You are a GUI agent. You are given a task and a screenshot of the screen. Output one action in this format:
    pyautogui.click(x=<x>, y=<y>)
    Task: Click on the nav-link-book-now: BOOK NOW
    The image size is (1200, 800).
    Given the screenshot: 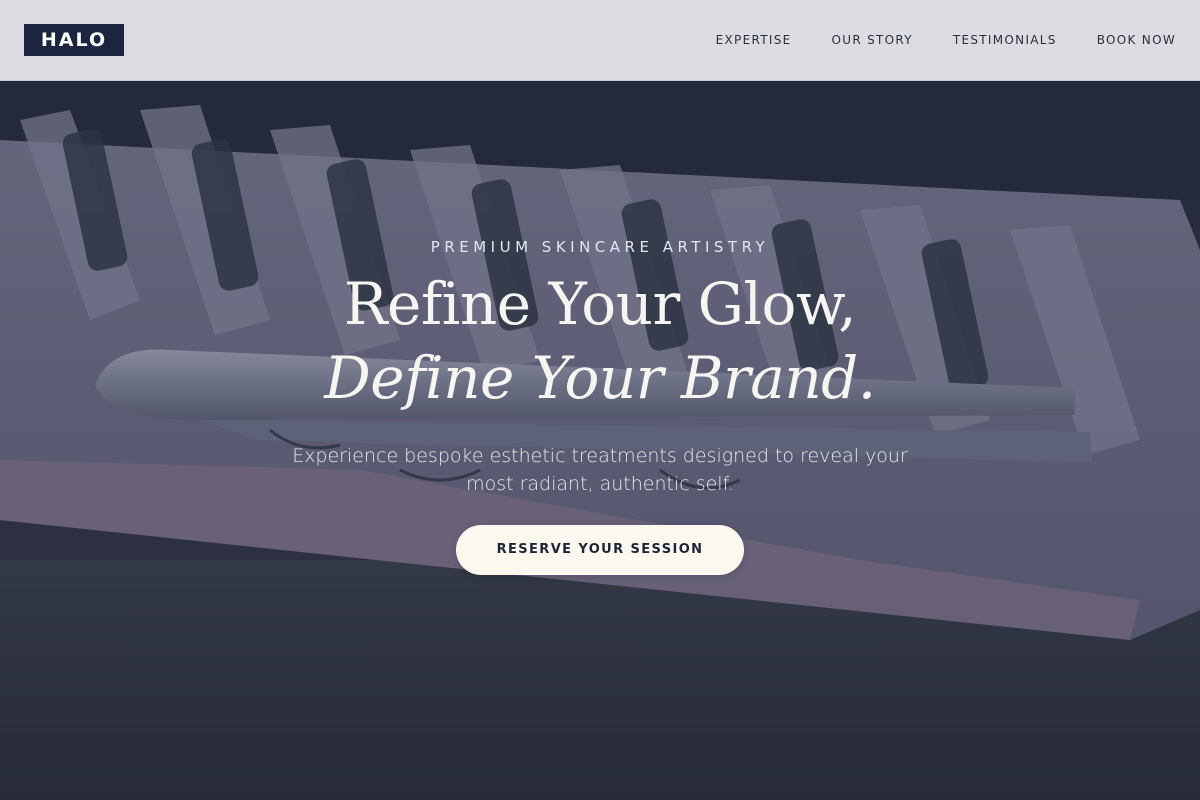 What is the action you would take?
    pyautogui.click(x=1136, y=40)
    